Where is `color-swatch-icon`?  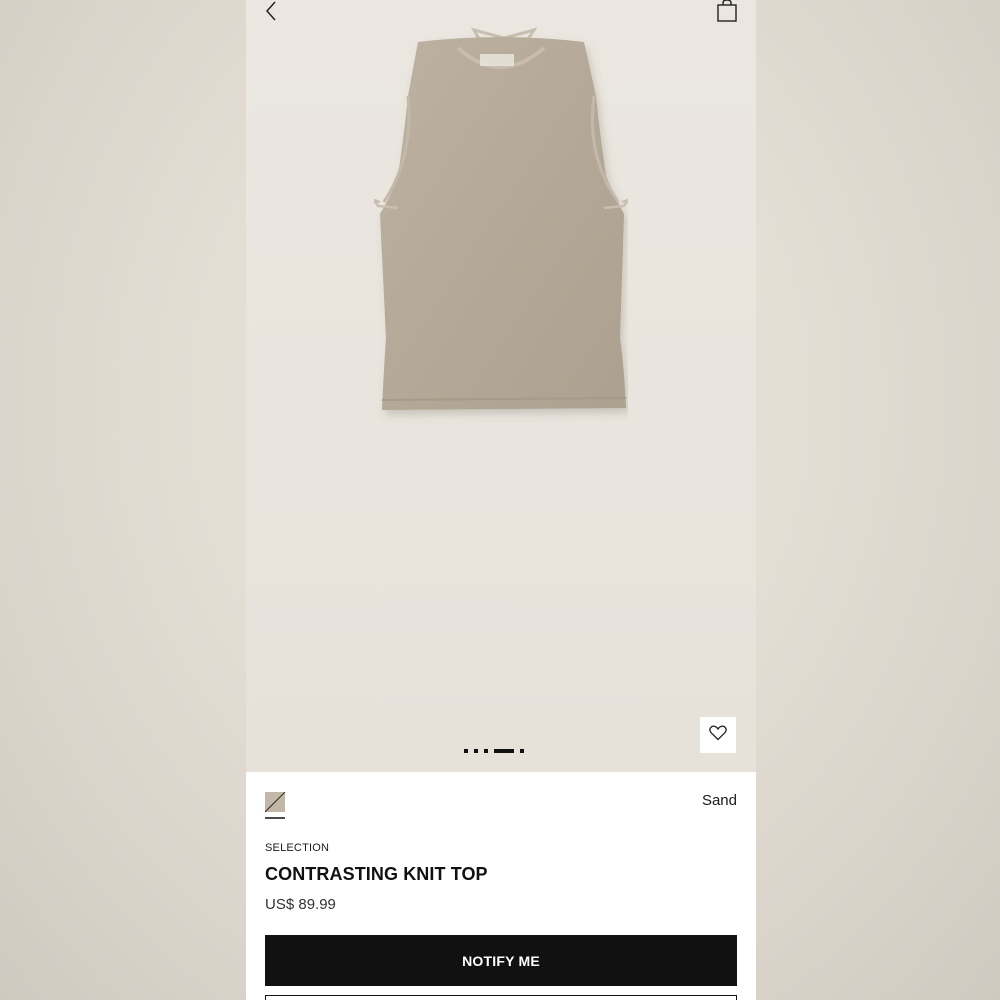 color-swatch-icon is located at coordinates (275, 807).